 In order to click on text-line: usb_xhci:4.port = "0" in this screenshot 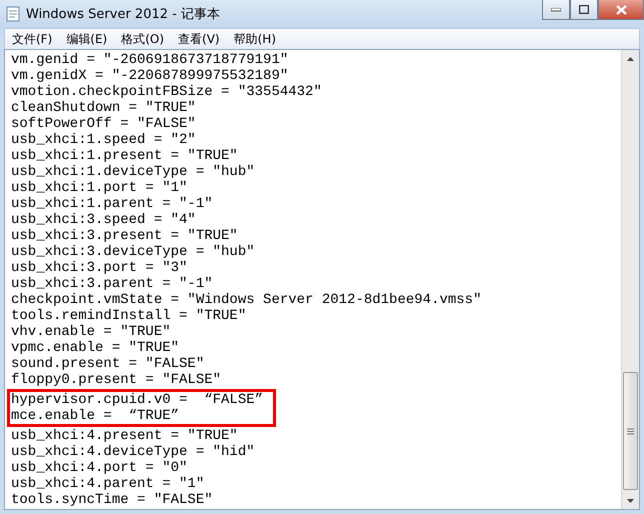, I will do `click(99, 468)`.